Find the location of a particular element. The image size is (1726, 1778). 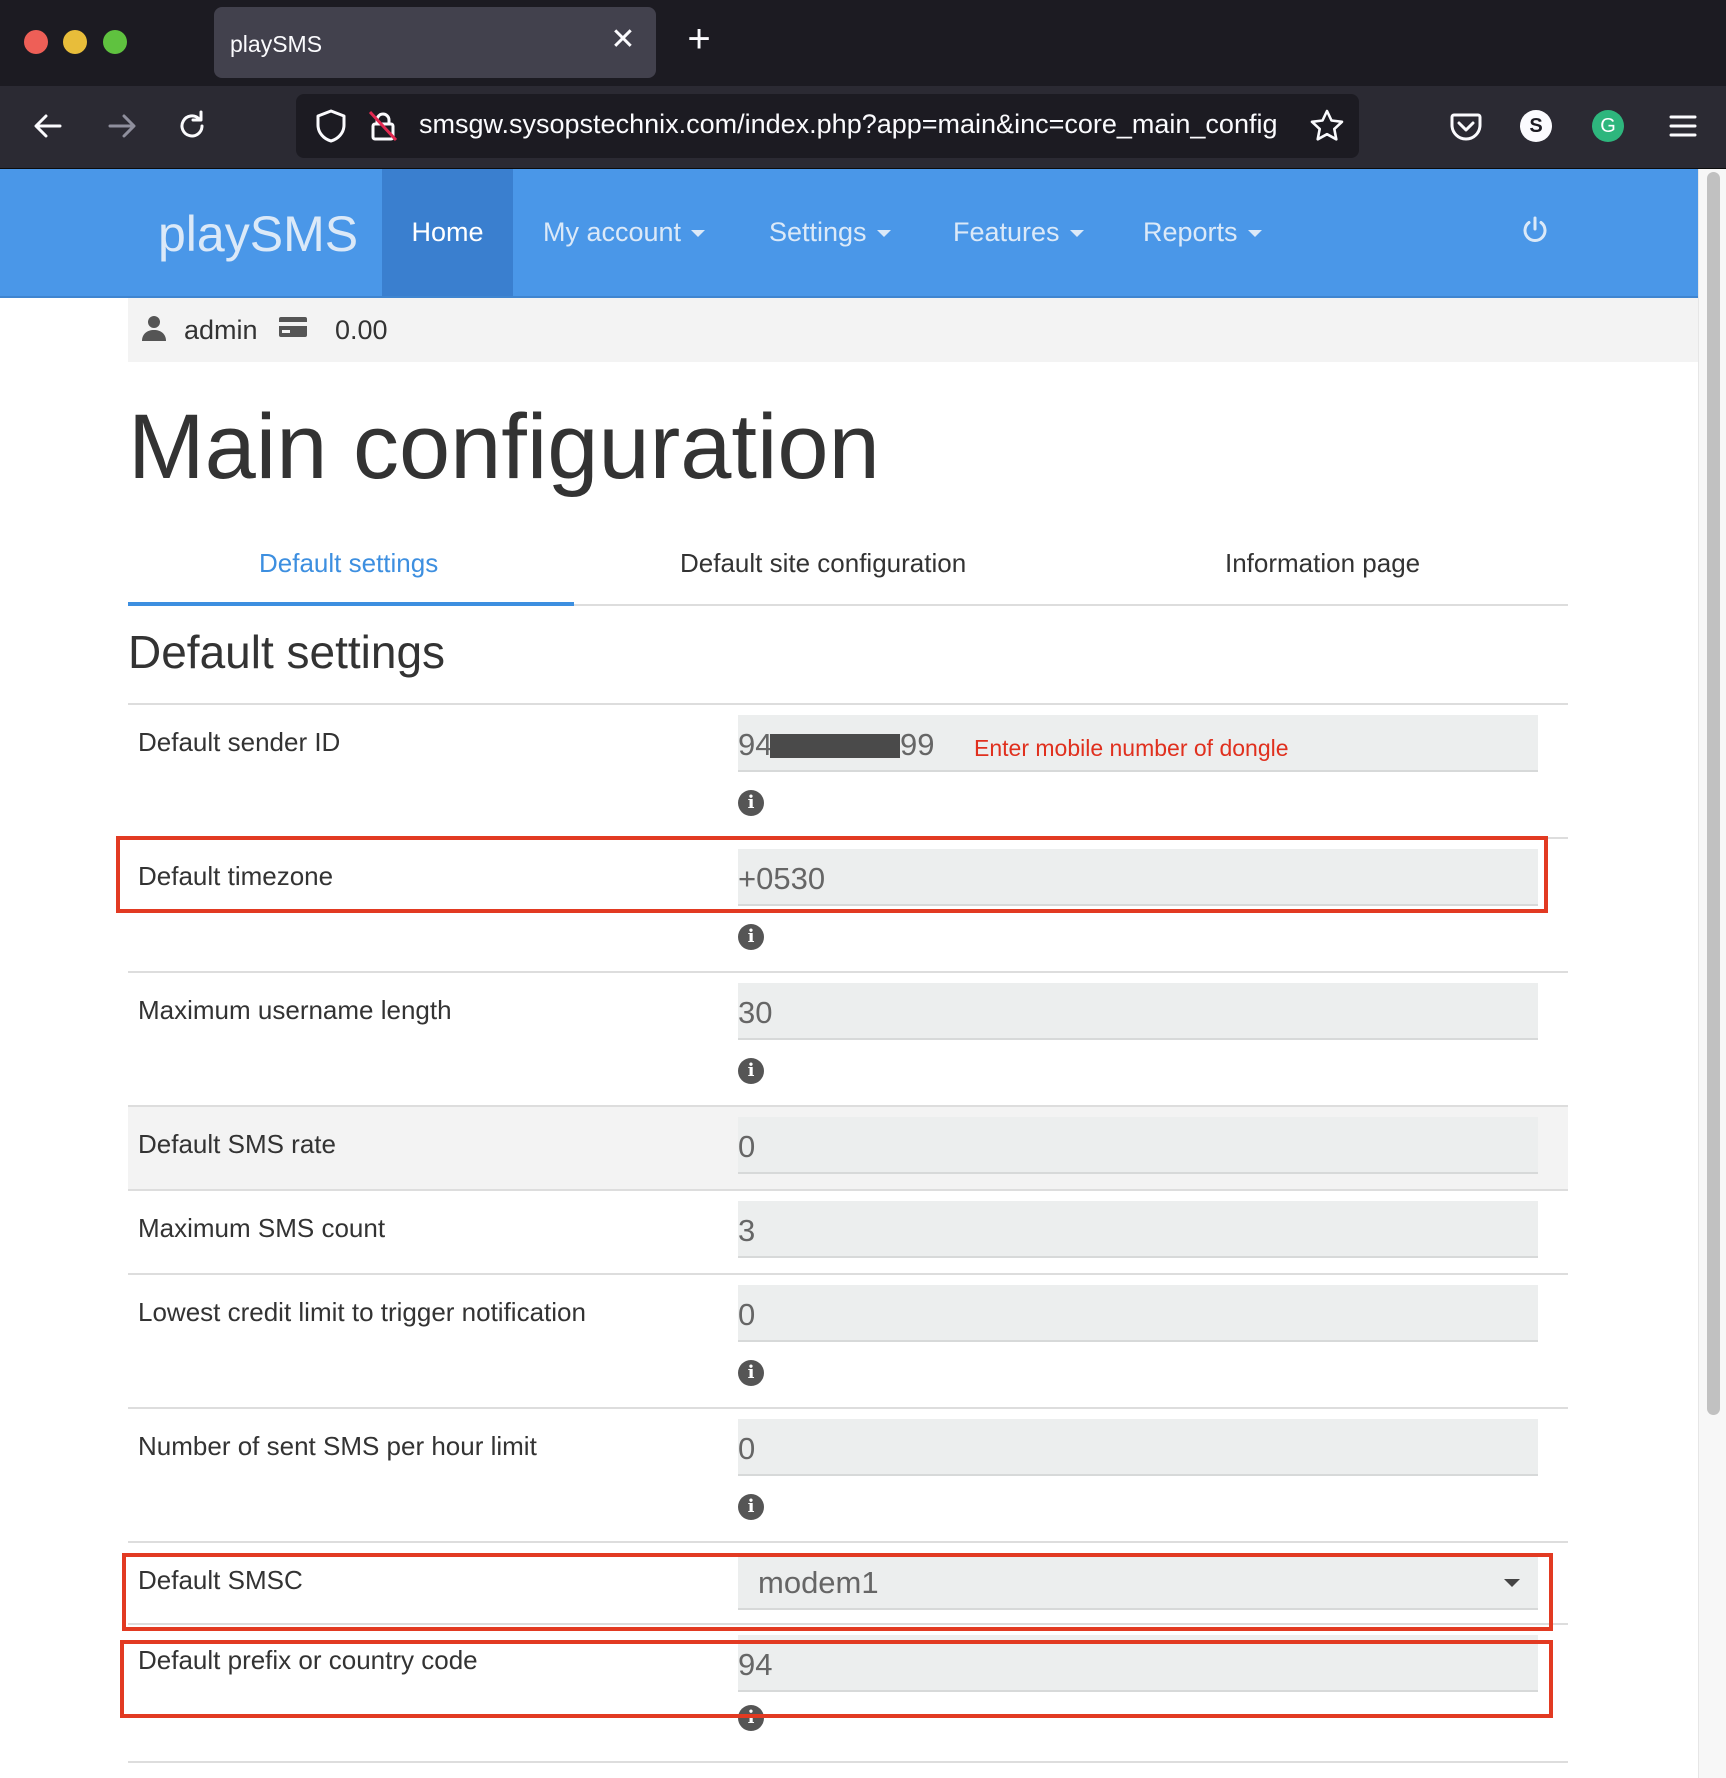

label-default-sender-id: Default sender ID is located at coordinates (239, 742).